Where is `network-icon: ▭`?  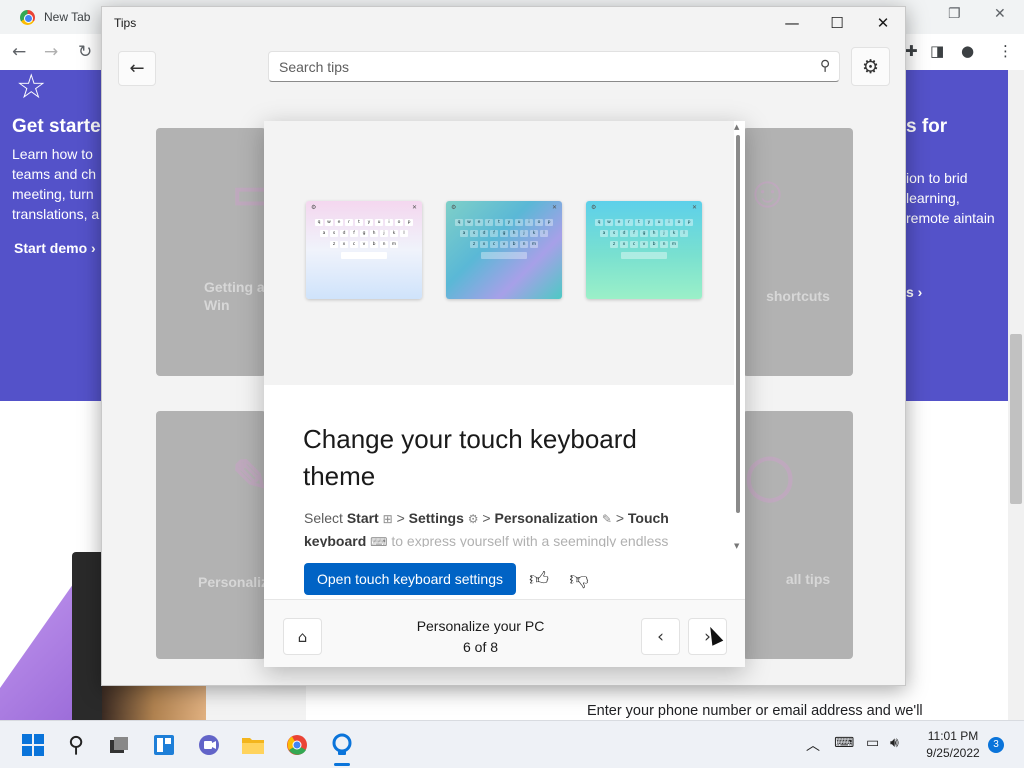
network-icon: ▭ is located at coordinates (872, 743).